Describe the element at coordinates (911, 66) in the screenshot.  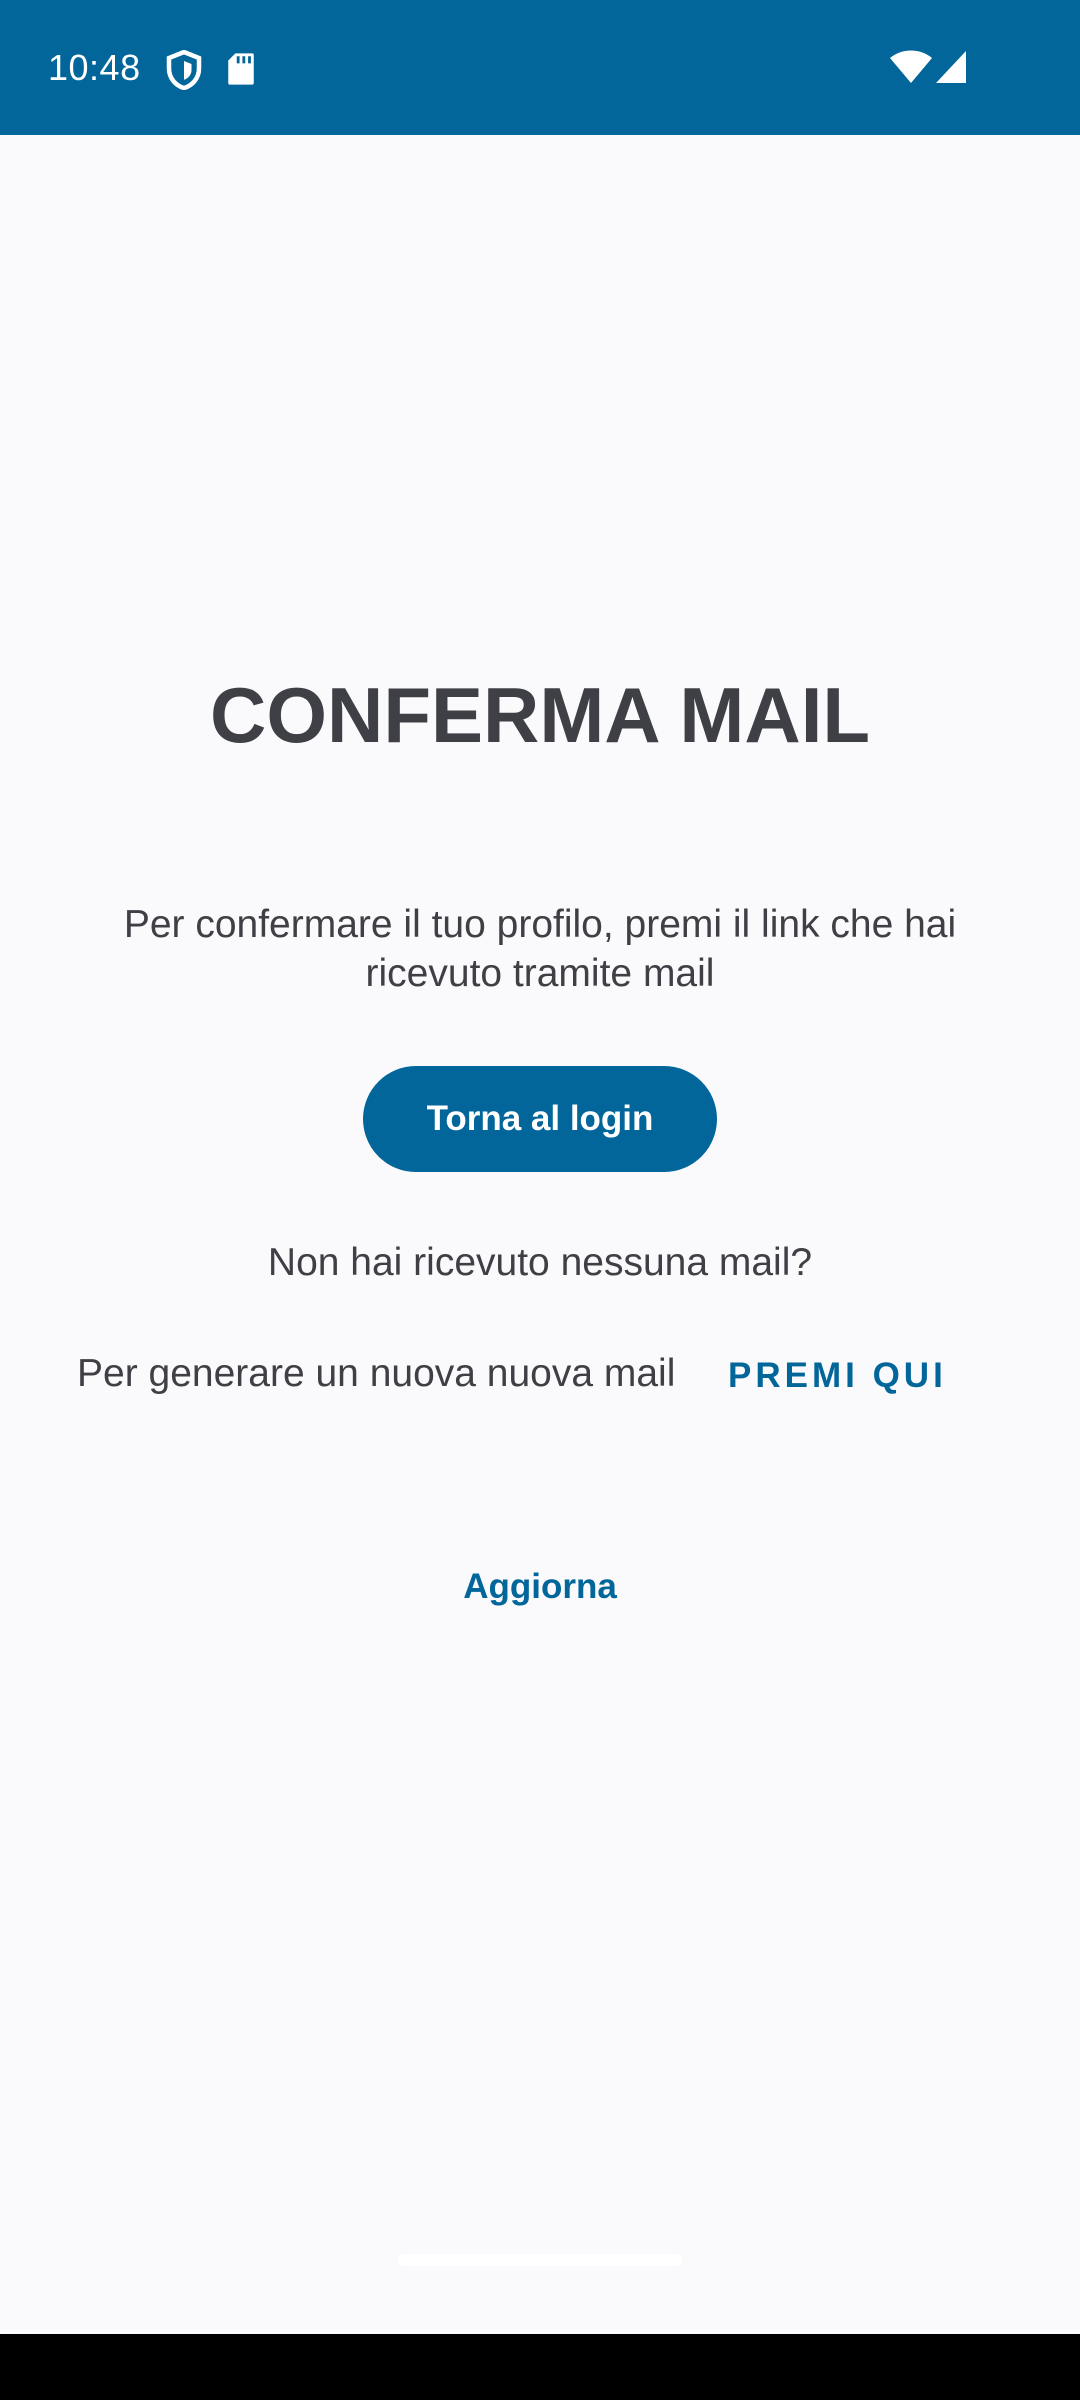
I see `wifi-icon` at that location.